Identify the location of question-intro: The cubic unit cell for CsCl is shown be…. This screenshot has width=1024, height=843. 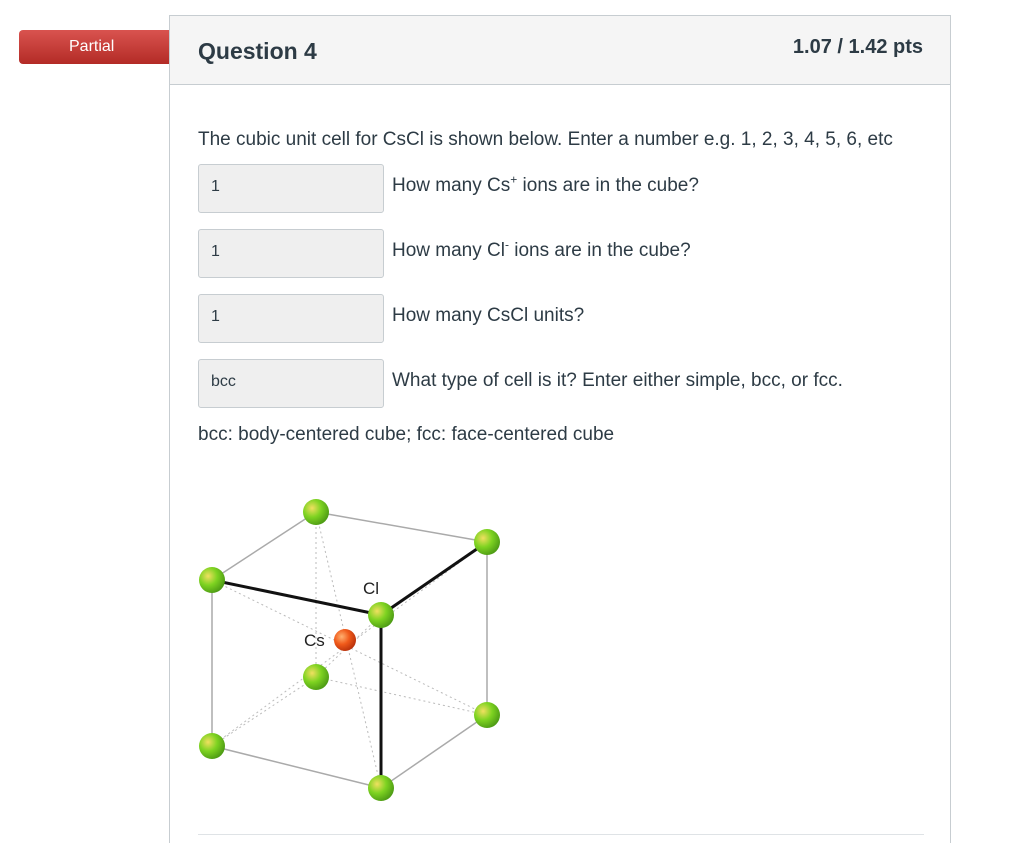
(545, 139).